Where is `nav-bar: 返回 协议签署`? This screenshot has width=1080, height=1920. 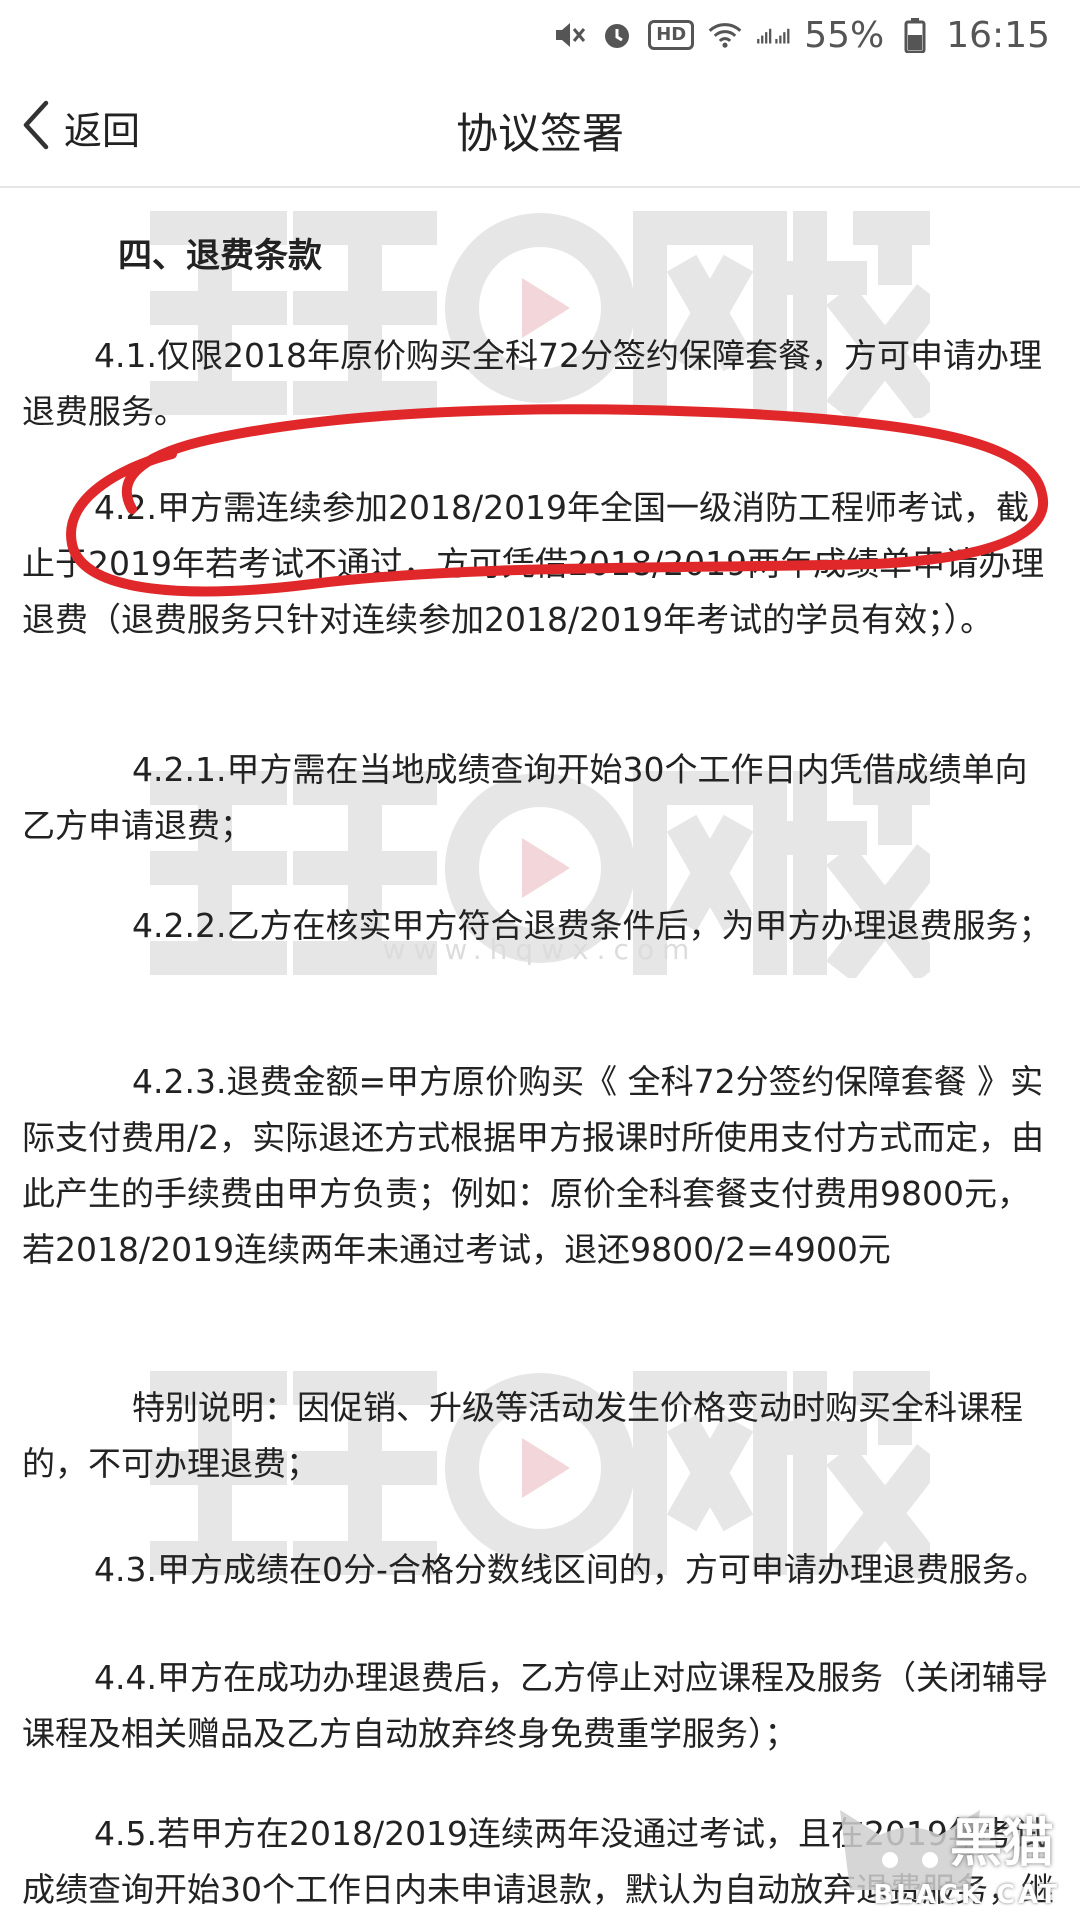
nav-bar: 返回 协议签署 is located at coordinates (540, 129).